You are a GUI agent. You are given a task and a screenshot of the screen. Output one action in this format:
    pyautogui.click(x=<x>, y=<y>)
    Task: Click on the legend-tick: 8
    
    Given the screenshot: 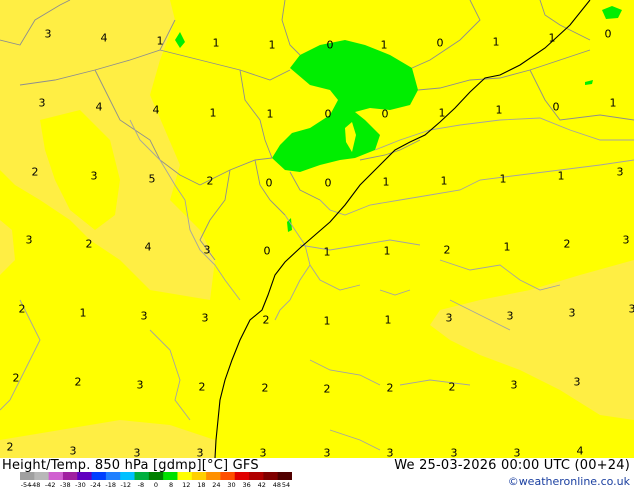 What is the action you would take?
    pyautogui.click(x=171, y=485)
    